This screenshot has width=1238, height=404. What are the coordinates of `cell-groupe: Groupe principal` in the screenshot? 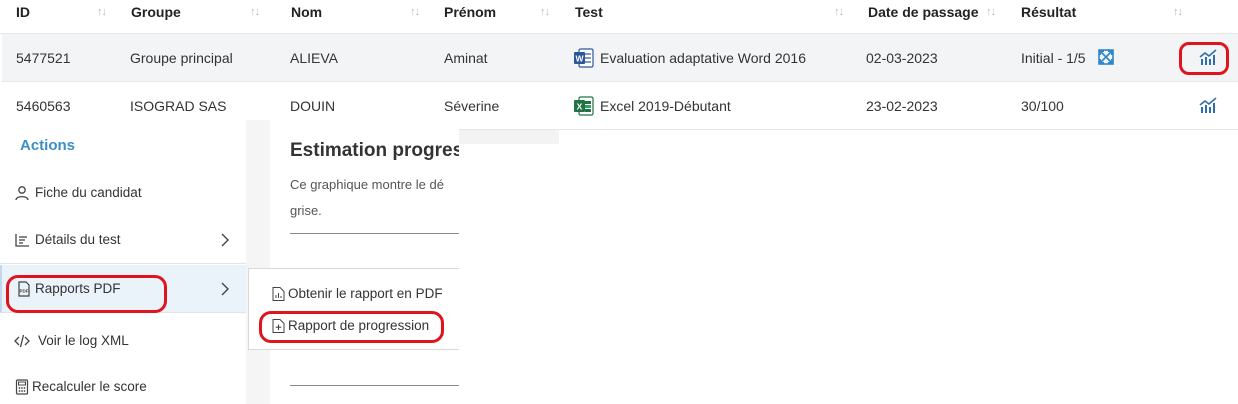 It's located at (181, 58).